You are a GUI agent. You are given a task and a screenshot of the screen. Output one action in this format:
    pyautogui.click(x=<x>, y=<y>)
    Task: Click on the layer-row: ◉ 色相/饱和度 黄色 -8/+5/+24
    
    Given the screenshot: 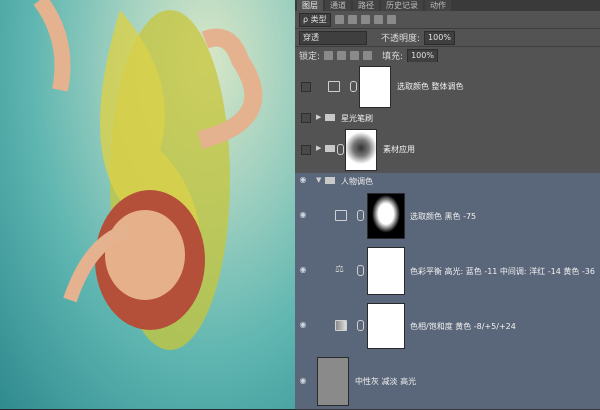 What is the action you would take?
    pyautogui.click(x=447, y=325)
    